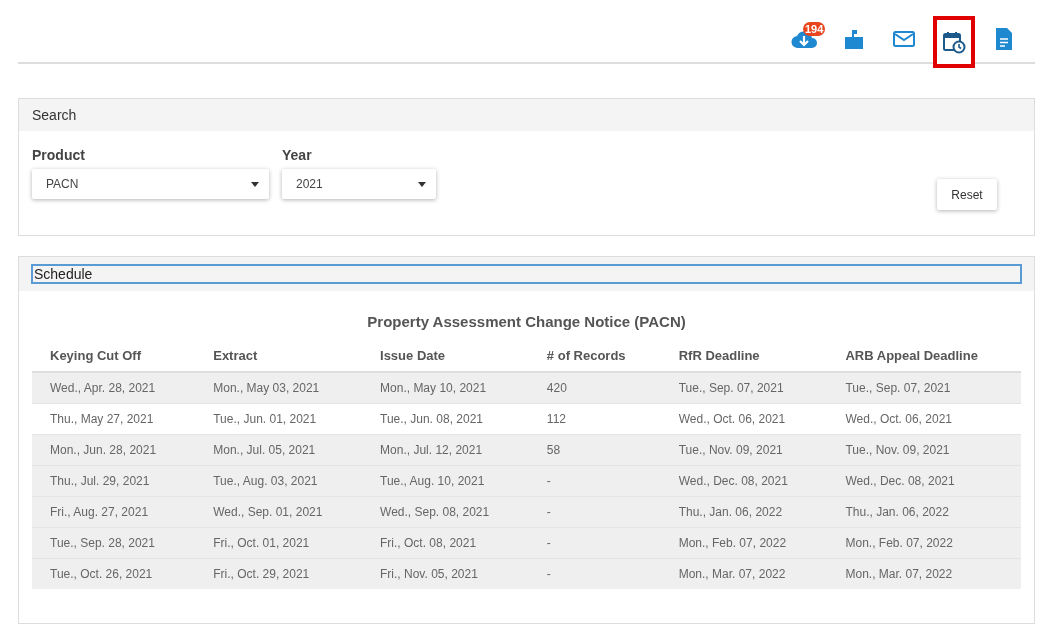  Describe the element at coordinates (279, 573) in the screenshot. I see `table-cell: Fri., Oct. 29, 2021` at that location.